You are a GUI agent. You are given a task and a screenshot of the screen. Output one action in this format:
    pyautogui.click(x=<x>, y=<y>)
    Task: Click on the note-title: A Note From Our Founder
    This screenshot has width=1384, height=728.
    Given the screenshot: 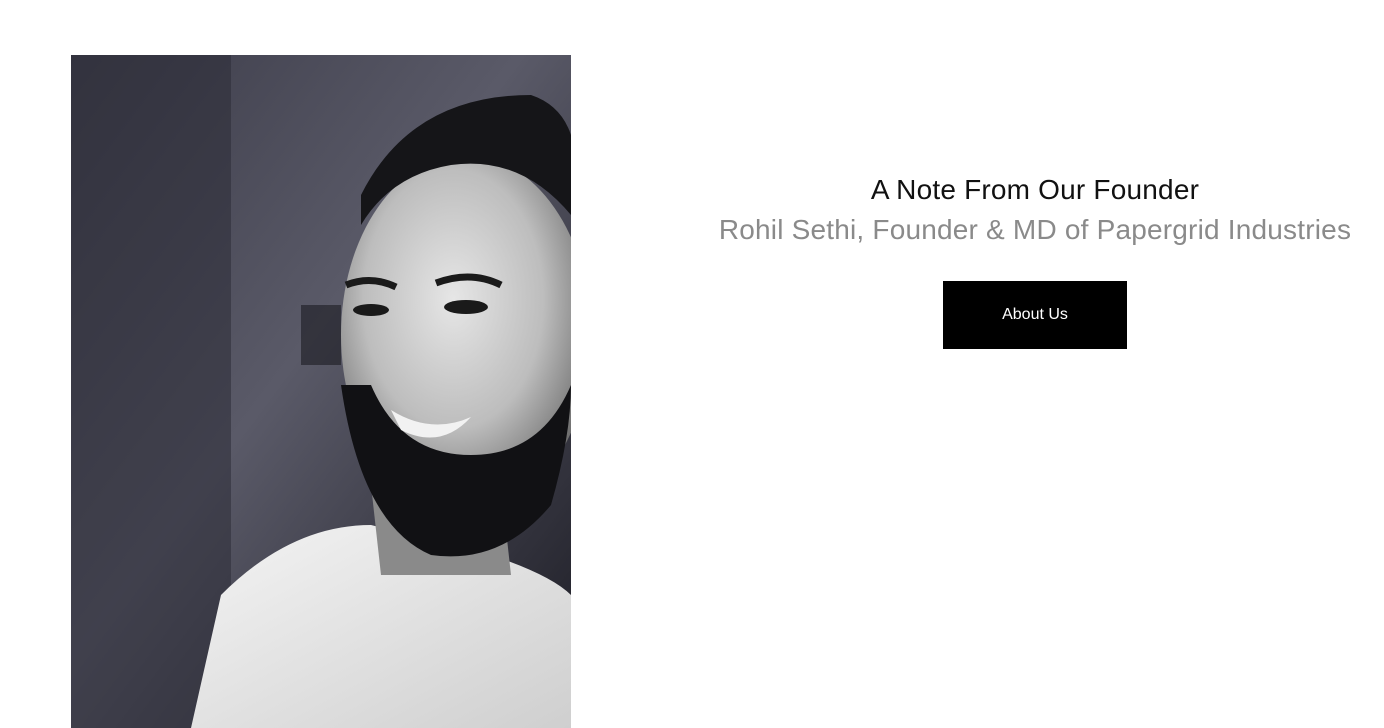 What is the action you would take?
    pyautogui.click(x=1035, y=189)
    